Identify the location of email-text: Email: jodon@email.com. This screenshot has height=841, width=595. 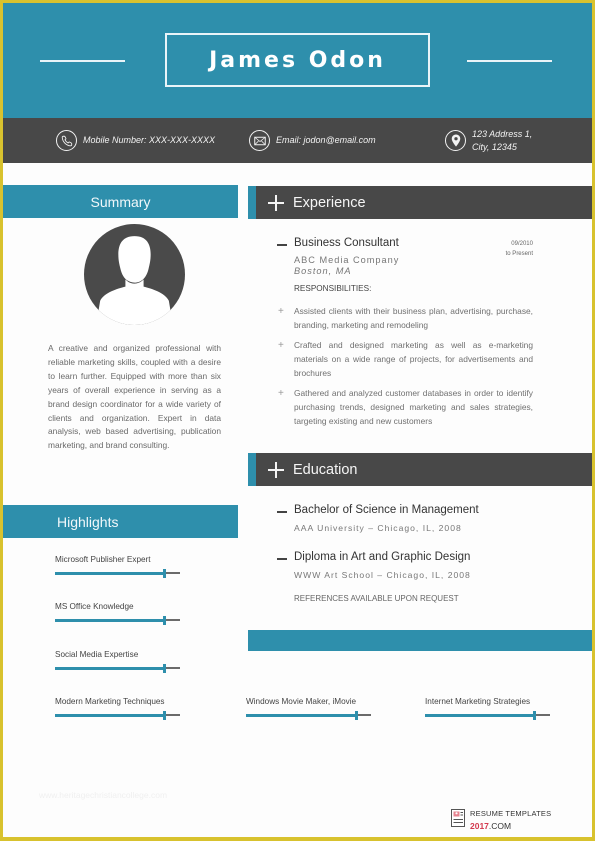
(326, 140).